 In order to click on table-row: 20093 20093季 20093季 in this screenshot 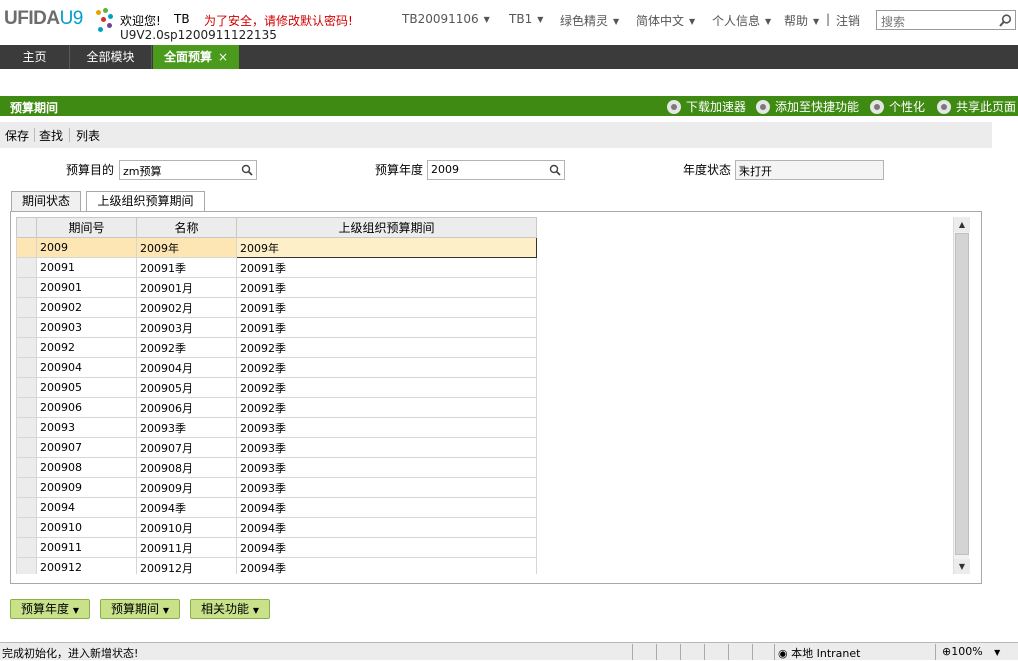, I will do `click(276, 427)`.